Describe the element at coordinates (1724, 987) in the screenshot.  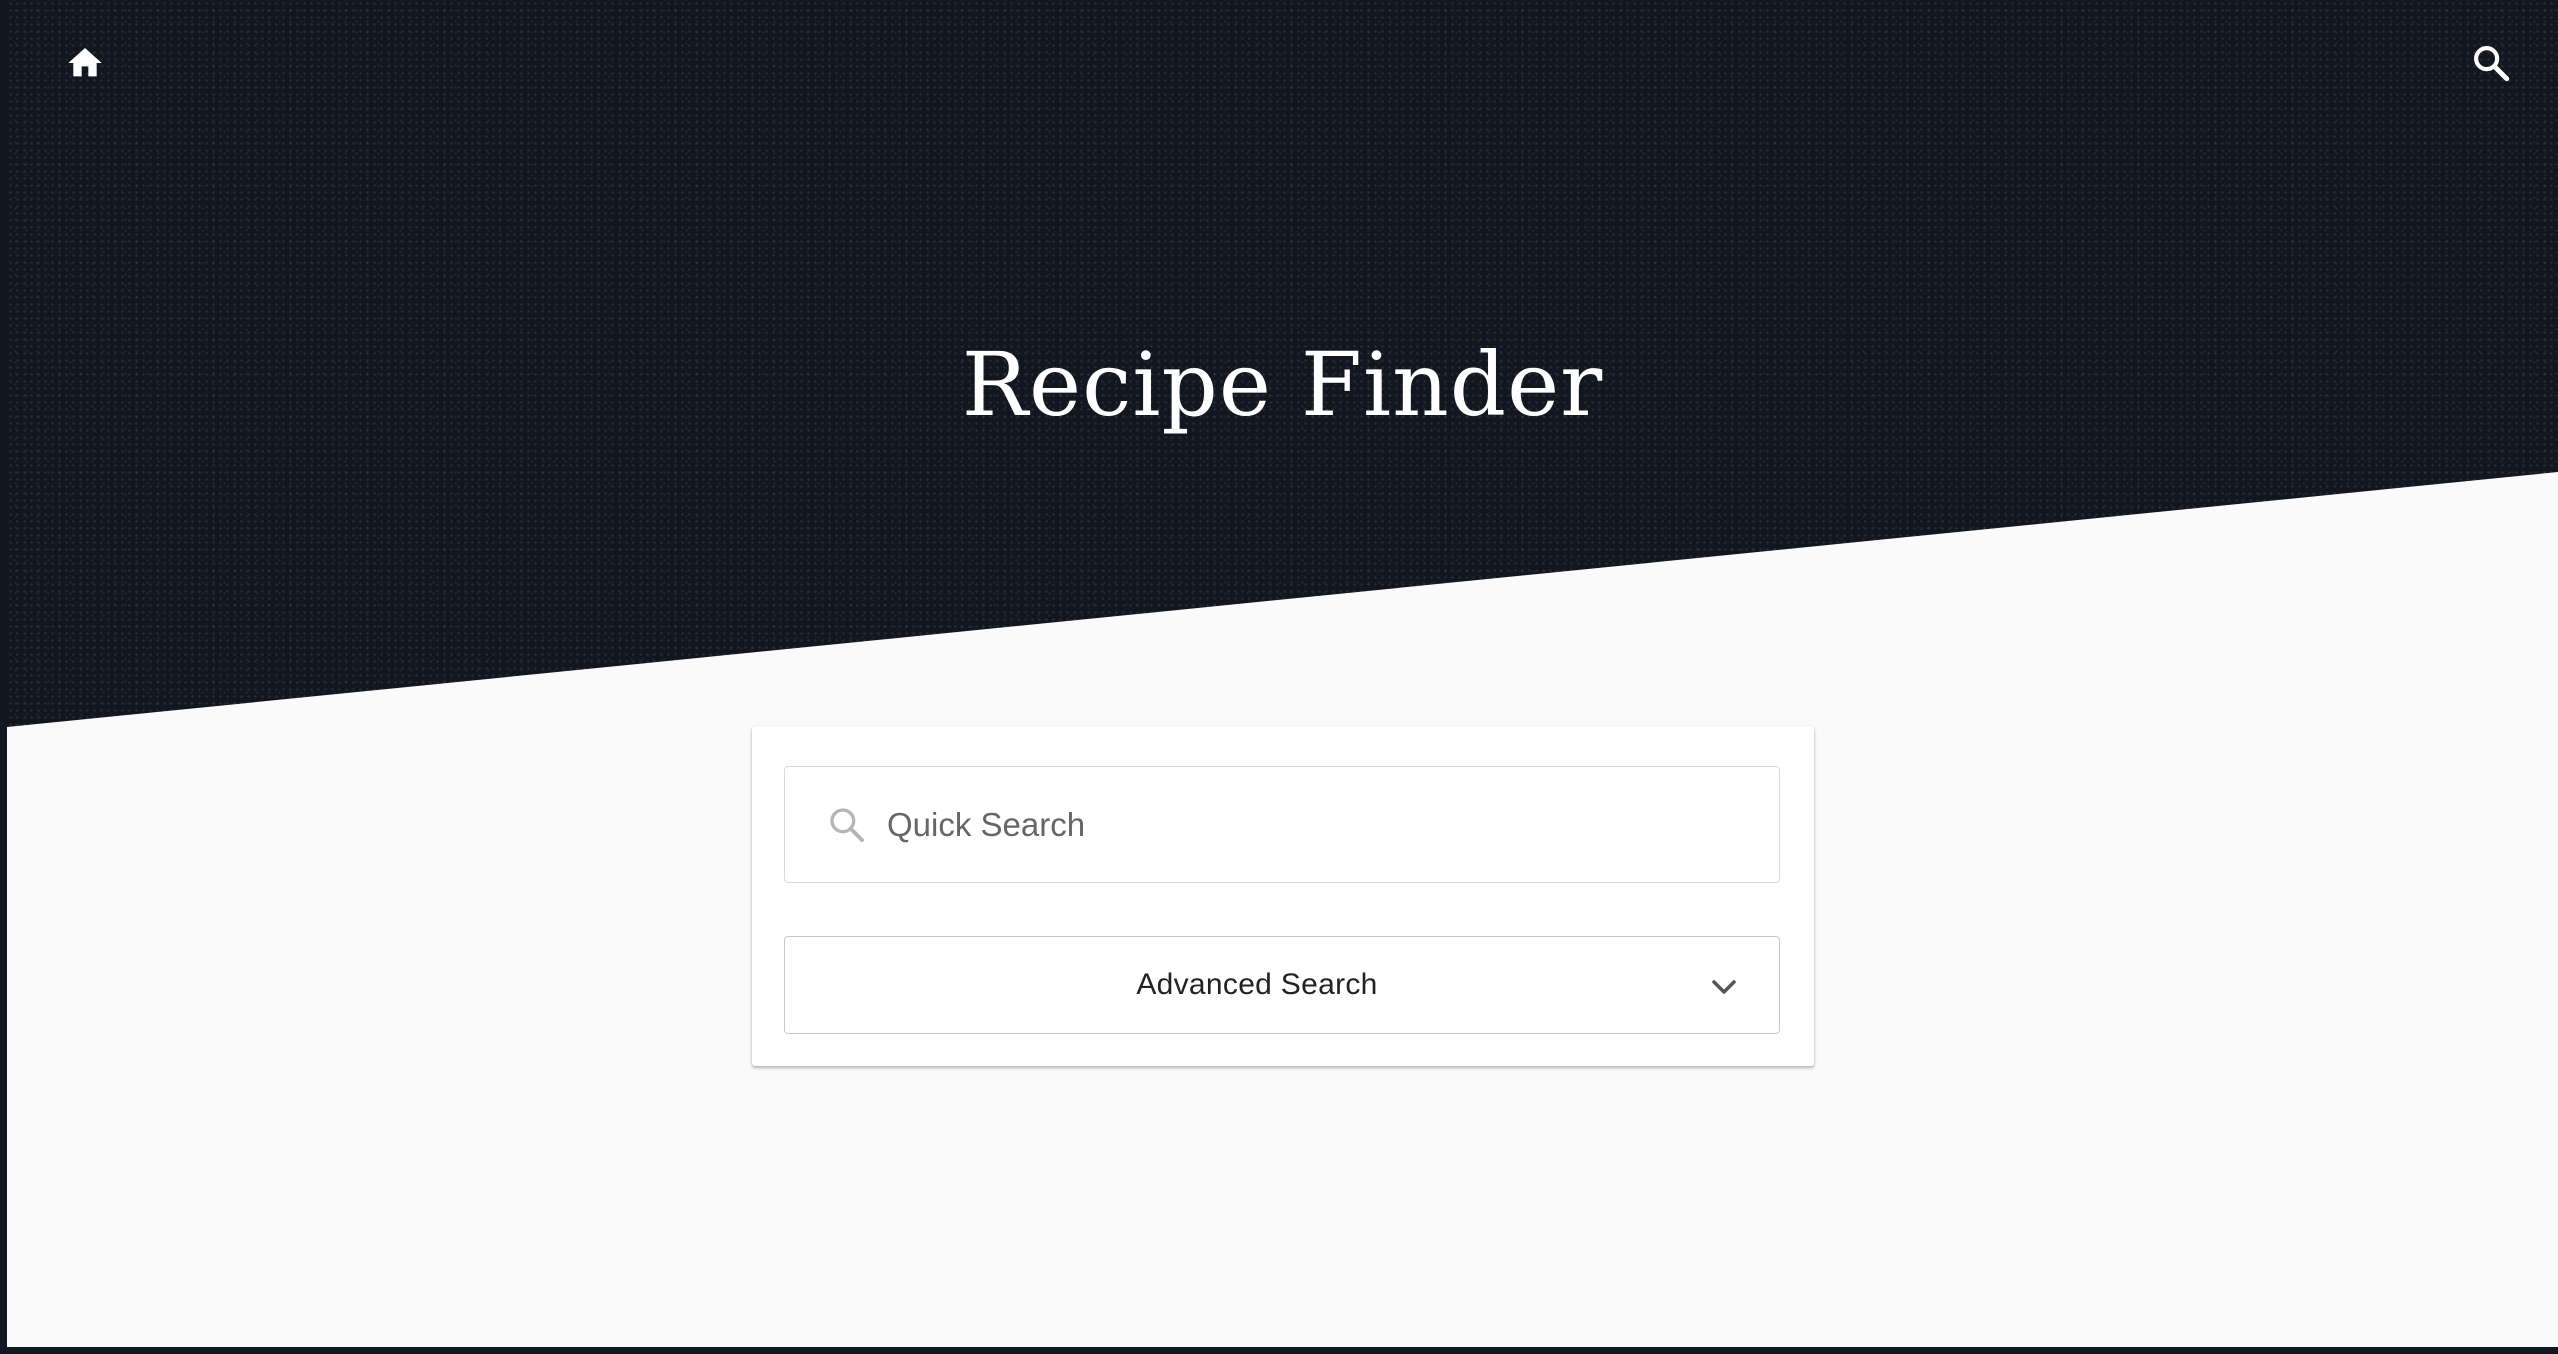
I see `chevron-down-icon` at that location.